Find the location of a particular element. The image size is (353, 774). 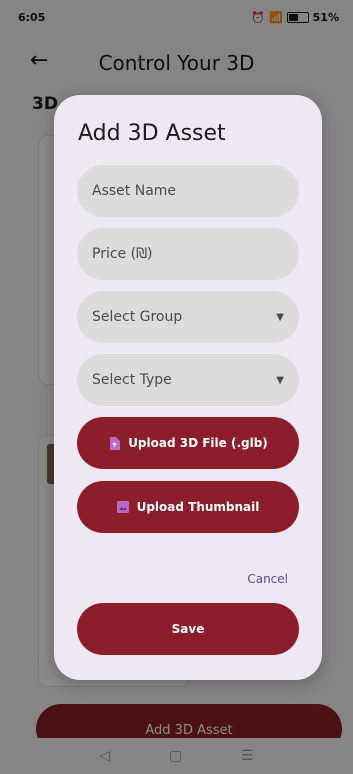

dialog-title: Add 3D Asset is located at coordinates (152, 133).